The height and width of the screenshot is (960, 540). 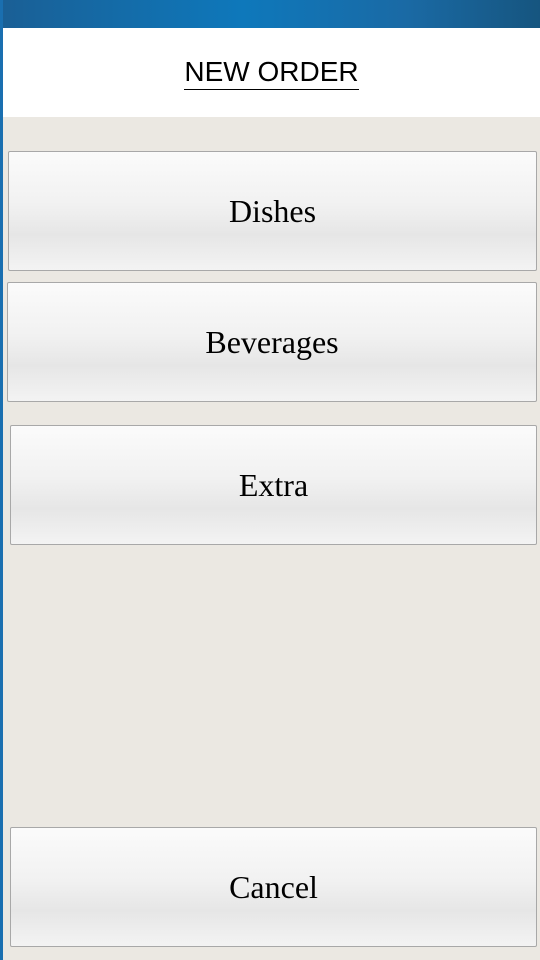 I want to click on beverages-button-label: Beverages, so click(x=272, y=341).